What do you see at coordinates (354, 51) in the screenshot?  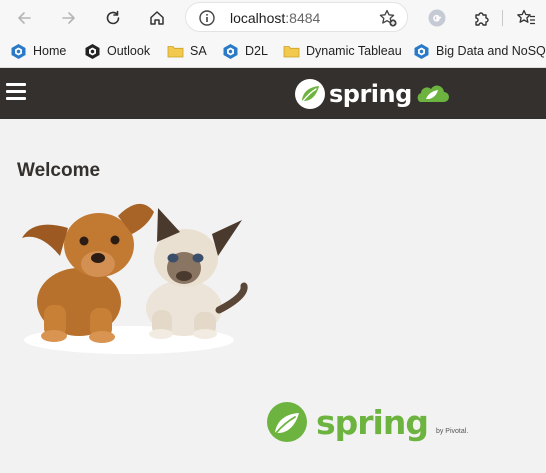 I see `bookmark-label: Dynamic Tableau` at bounding box center [354, 51].